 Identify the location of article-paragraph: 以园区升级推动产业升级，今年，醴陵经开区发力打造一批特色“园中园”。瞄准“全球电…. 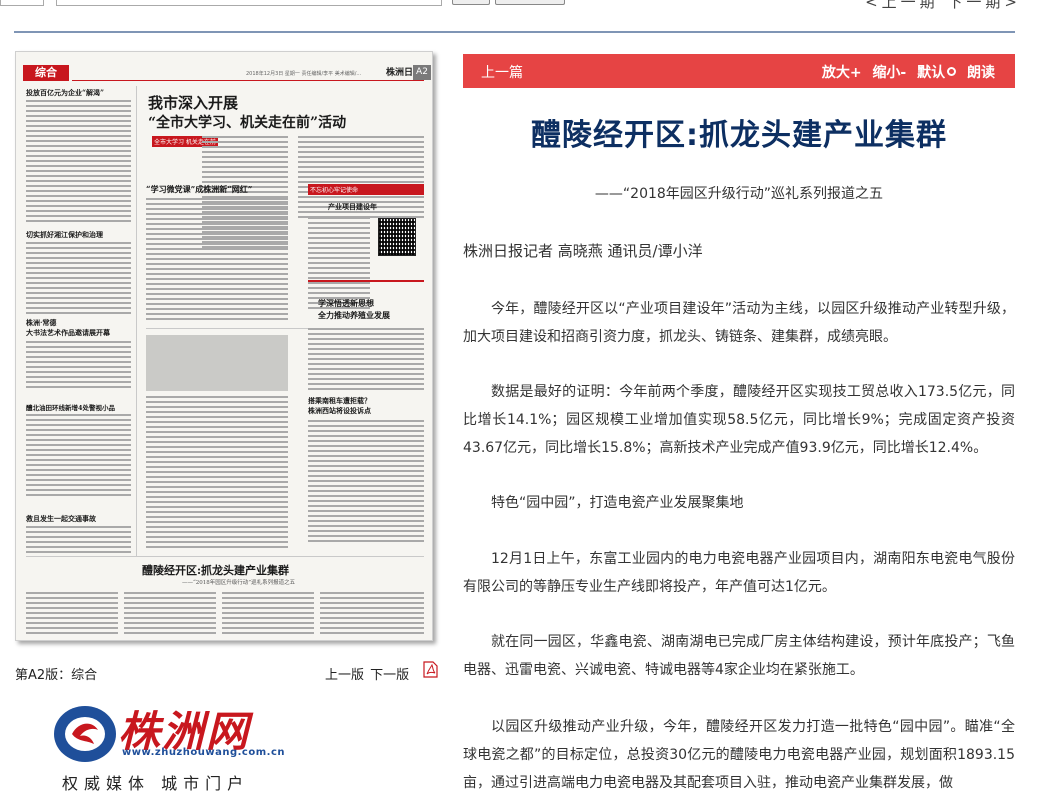
(739, 755).